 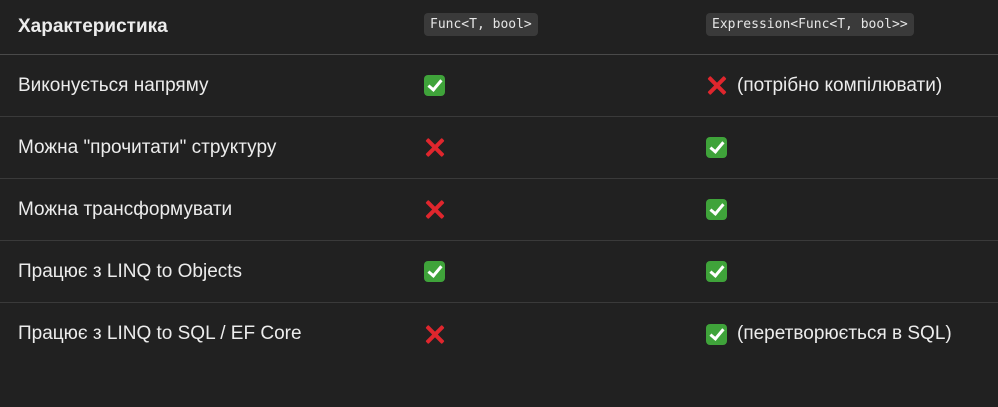 What do you see at coordinates (810, 24) in the screenshot?
I see `header-expression-code: Expression<Func<T, bool>>` at bounding box center [810, 24].